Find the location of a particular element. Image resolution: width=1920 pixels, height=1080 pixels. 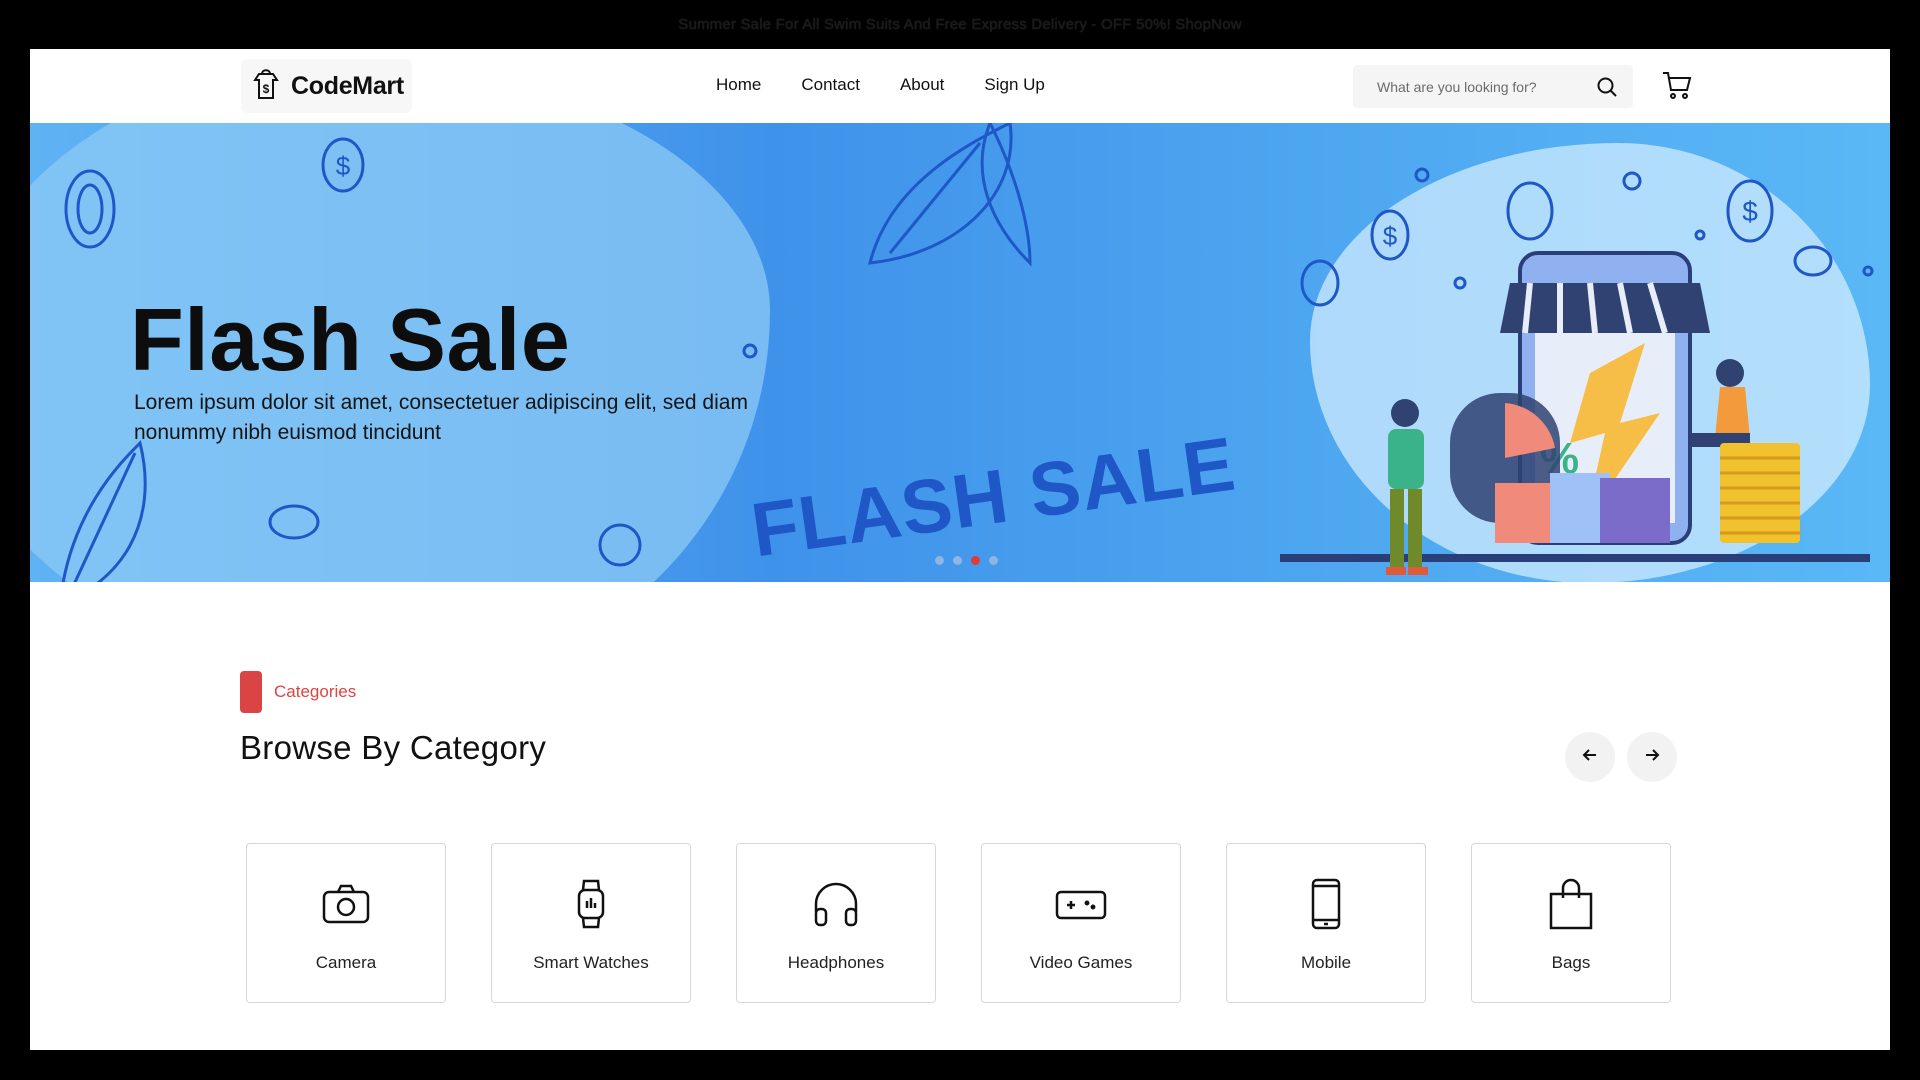

hero-headline: Flash Sale is located at coordinates (350, 339).